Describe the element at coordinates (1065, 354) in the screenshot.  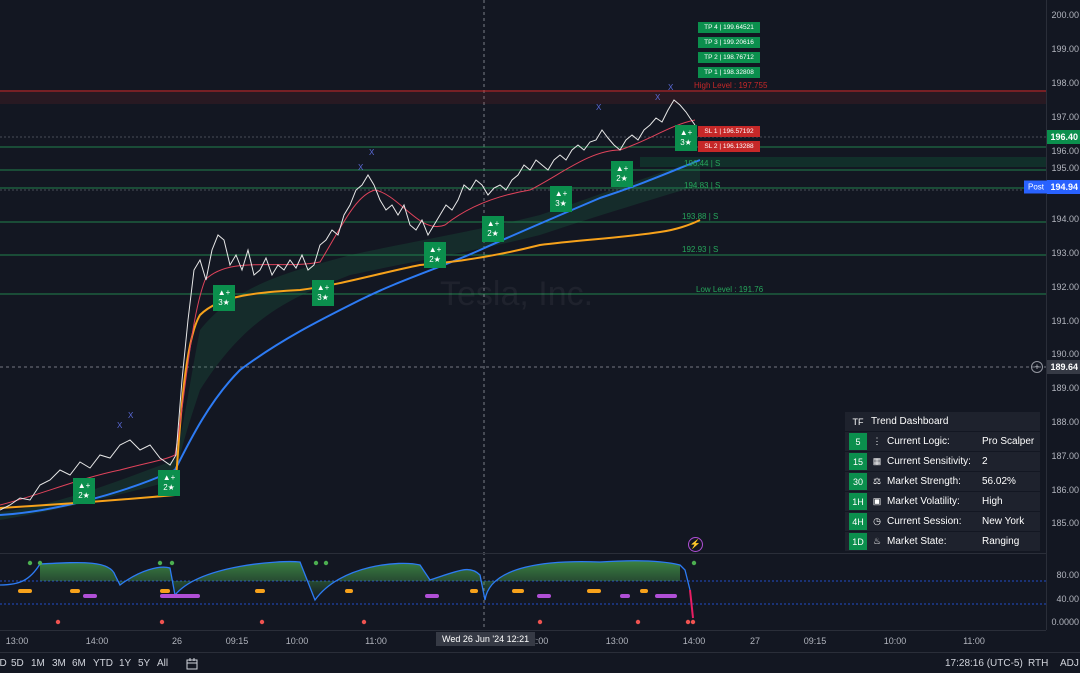
I see `price-tick: 190.00` at that location.